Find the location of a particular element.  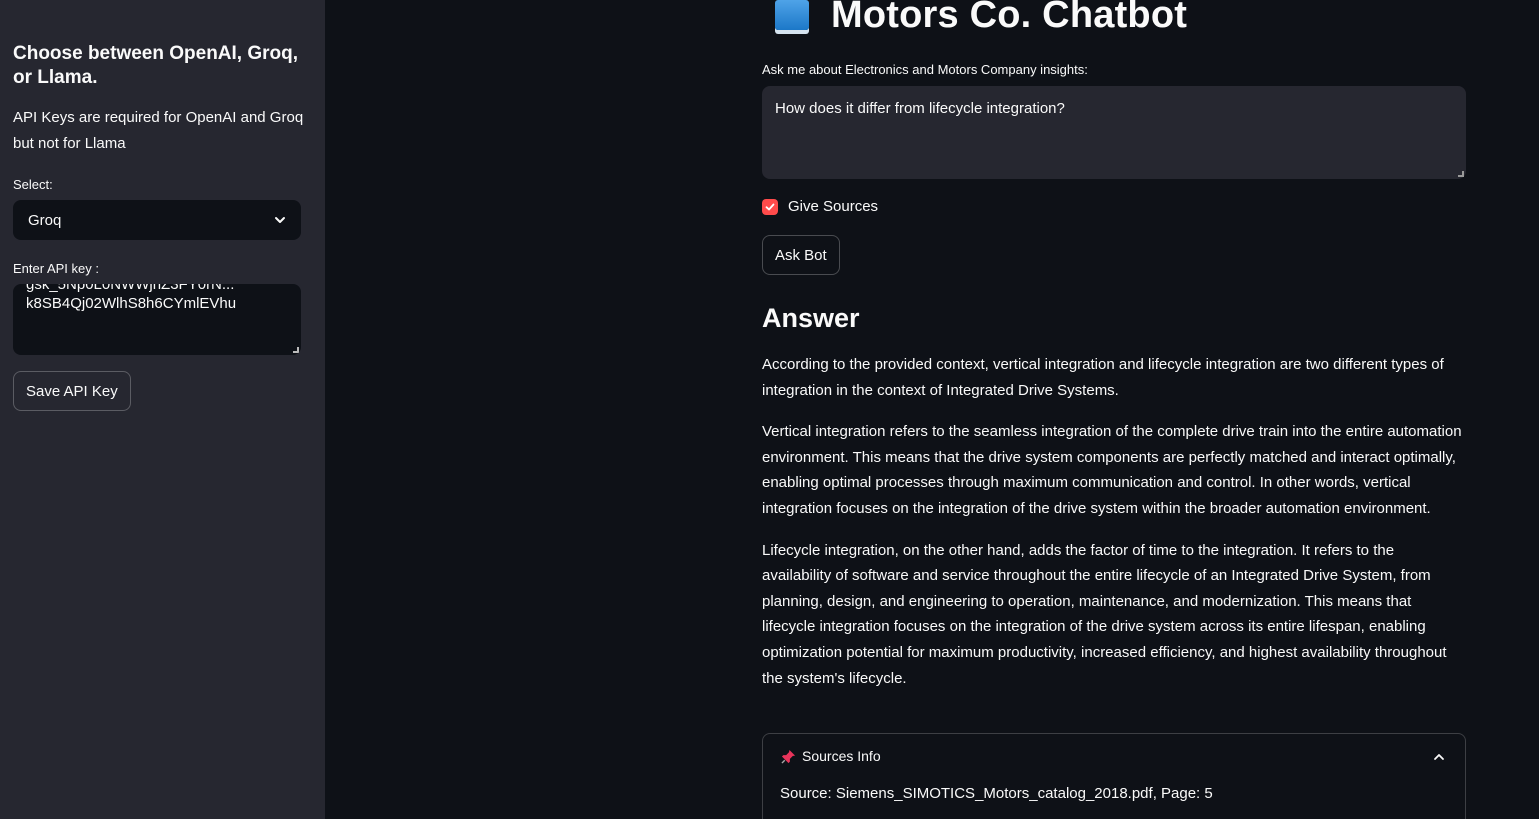

give-sources-label: Give Sources is located at coordinates (833, 206).